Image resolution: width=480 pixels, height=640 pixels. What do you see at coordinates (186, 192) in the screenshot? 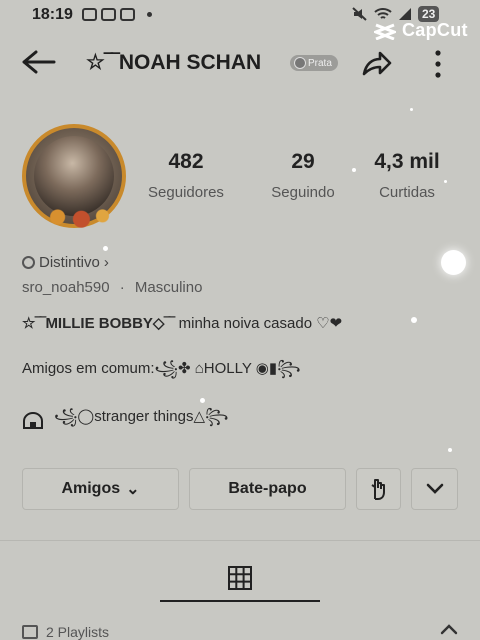
I see `followers-label: Seguidores` at bounding box center [186, 192].